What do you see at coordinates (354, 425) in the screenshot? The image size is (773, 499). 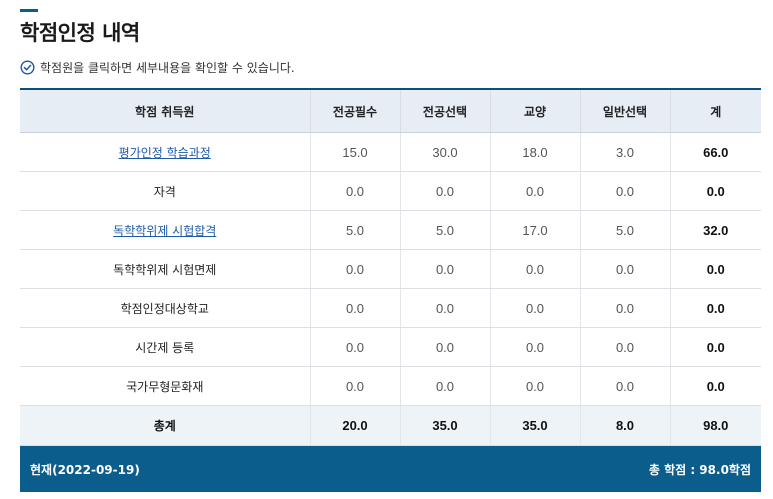 I see `sum-value-cell: 20.0` at bounding box center [354, 425].